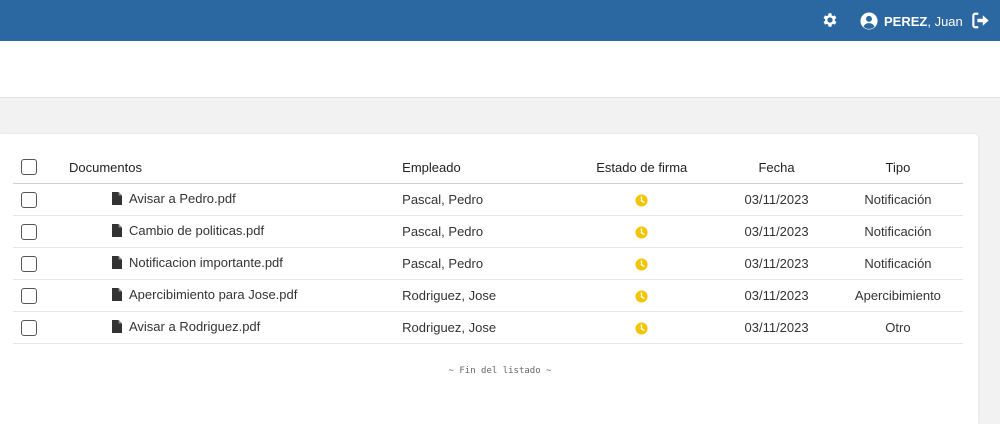 The width and height of the screenshot is (1000, 424). What do you see at coordinates (642, 167) in the screenshot?
I see `column-header-estado: Estado de firma` at bounding box center [642, 167].